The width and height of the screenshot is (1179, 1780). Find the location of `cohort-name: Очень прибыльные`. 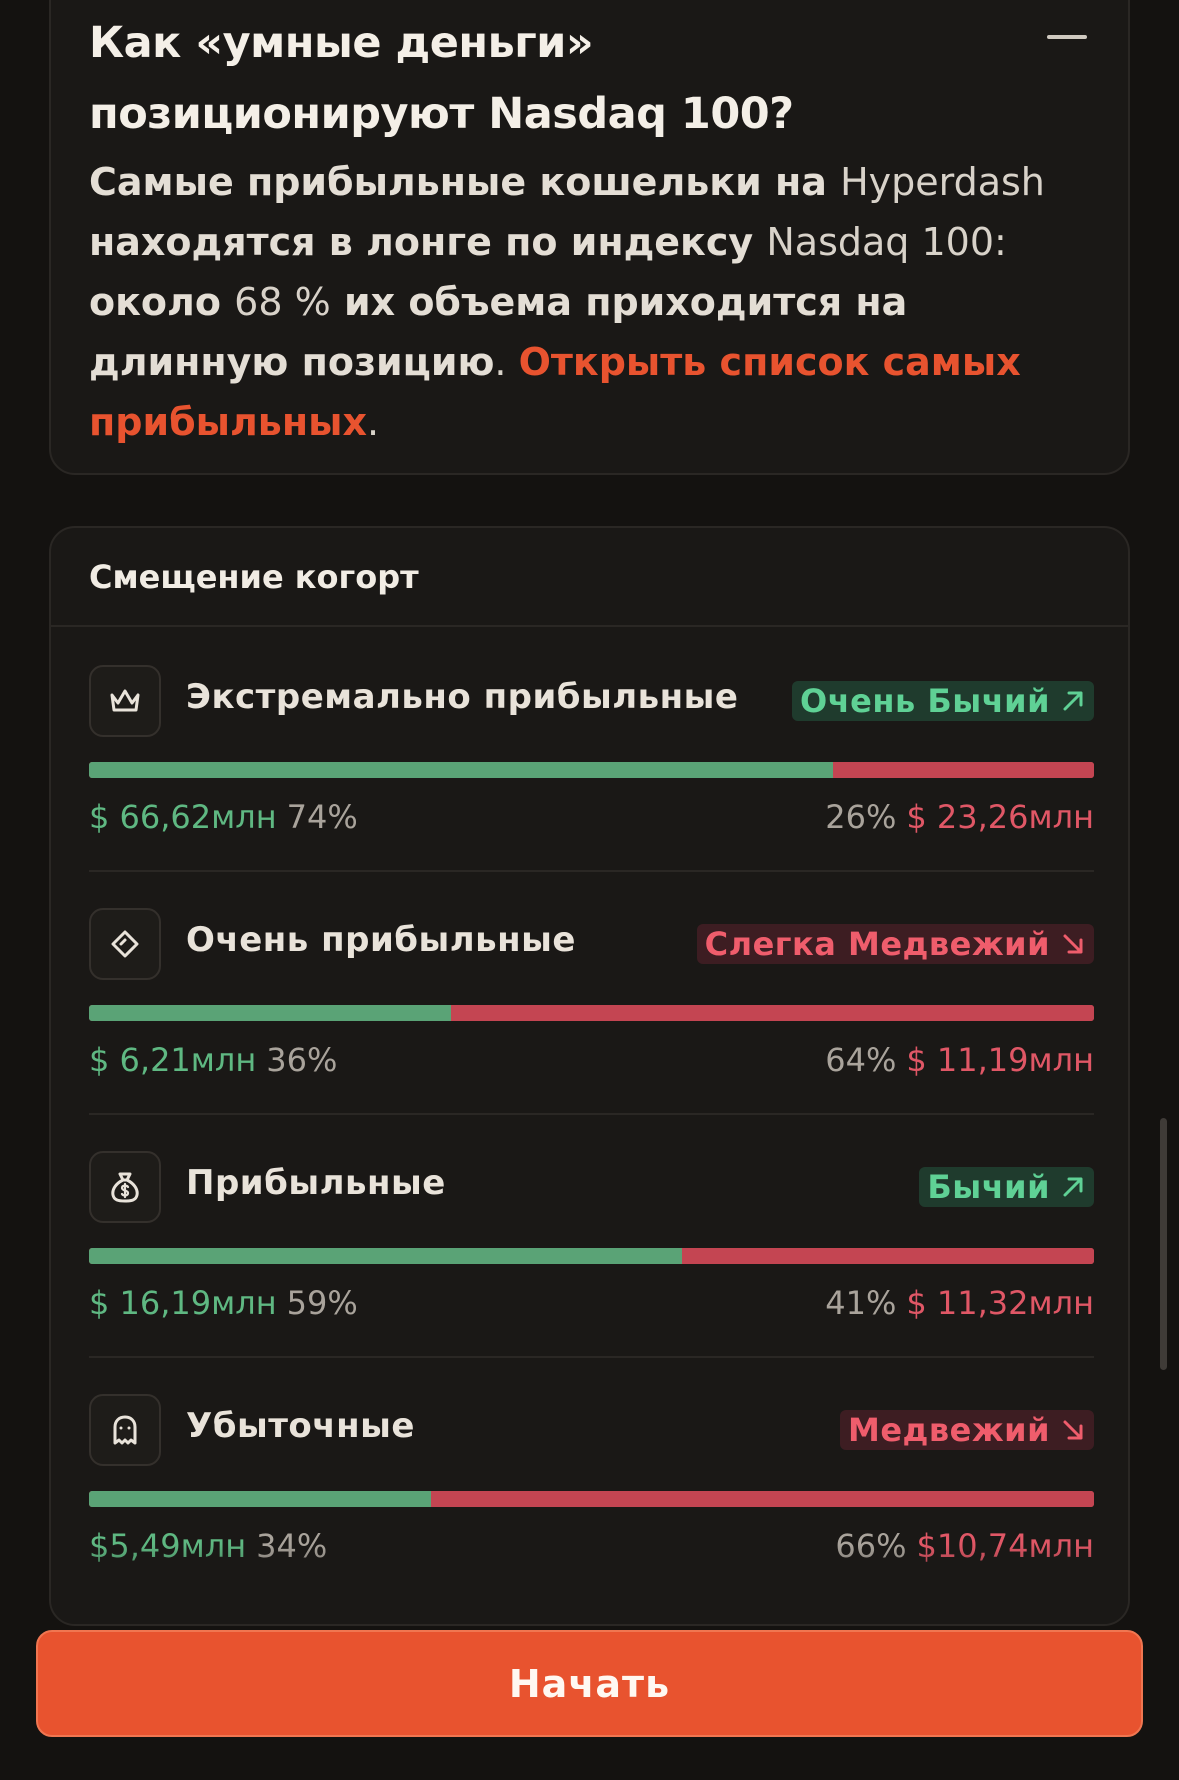

cohort-name: Очень прибыльные is located at coordinates (381, 940).